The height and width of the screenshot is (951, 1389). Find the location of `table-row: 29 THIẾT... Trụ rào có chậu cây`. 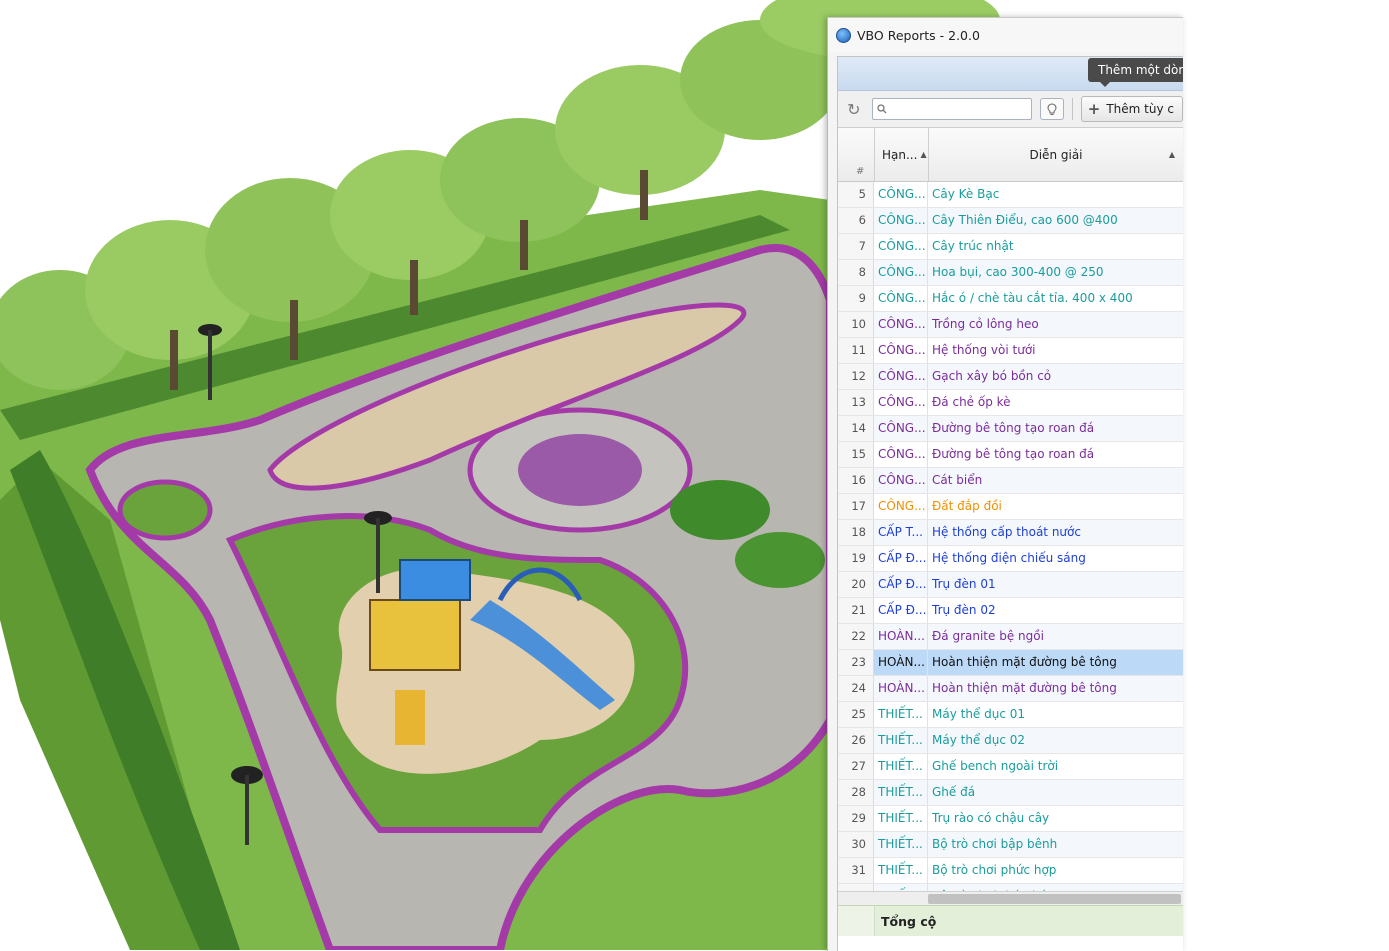

table-row: 29 THIẾT... Trụ rào có chậu cây is located at coordinates (1010, 819).